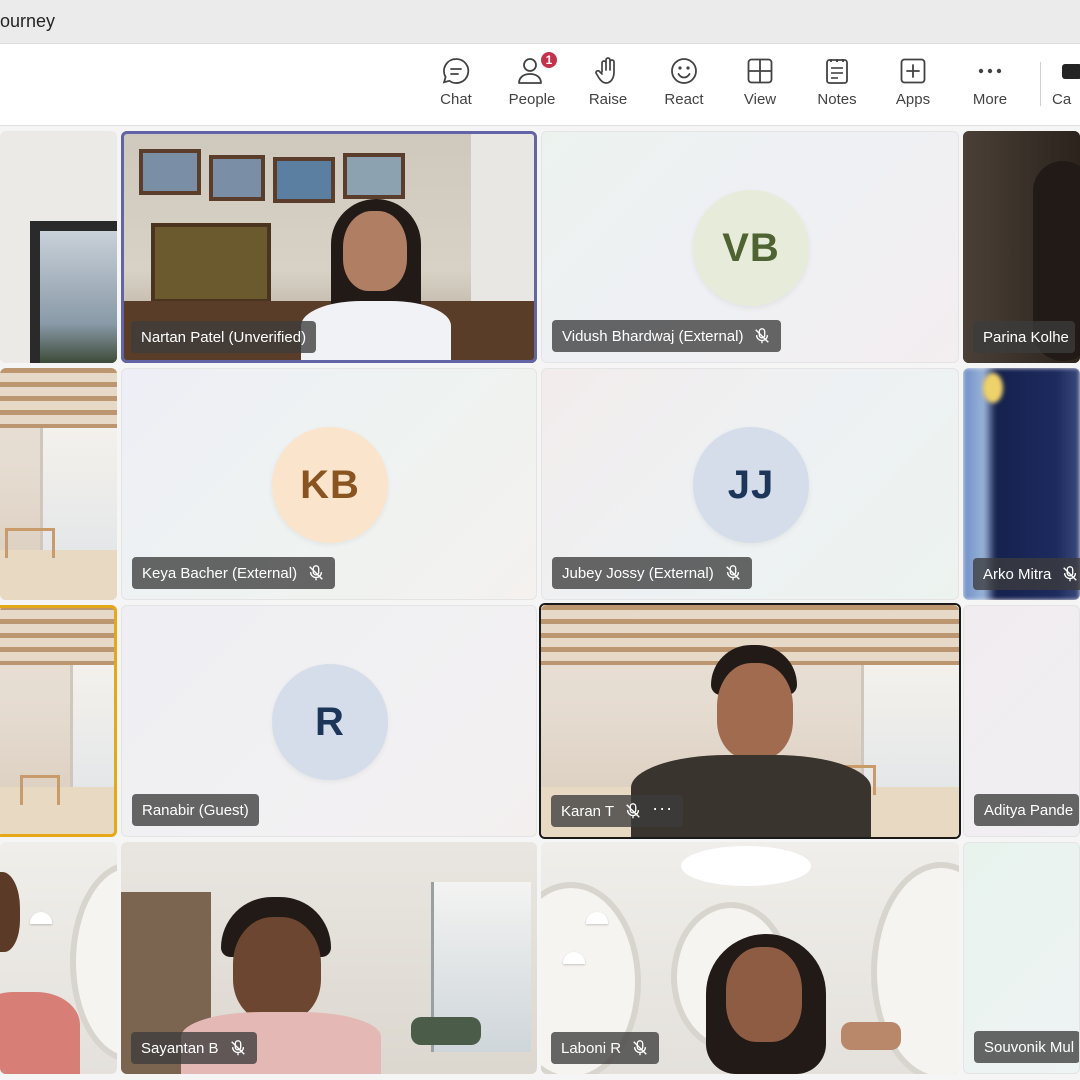 The height and width of the screenshot is (1080, 1080). I want to click on name-label: Arko Mitra, so click(1026, 574).